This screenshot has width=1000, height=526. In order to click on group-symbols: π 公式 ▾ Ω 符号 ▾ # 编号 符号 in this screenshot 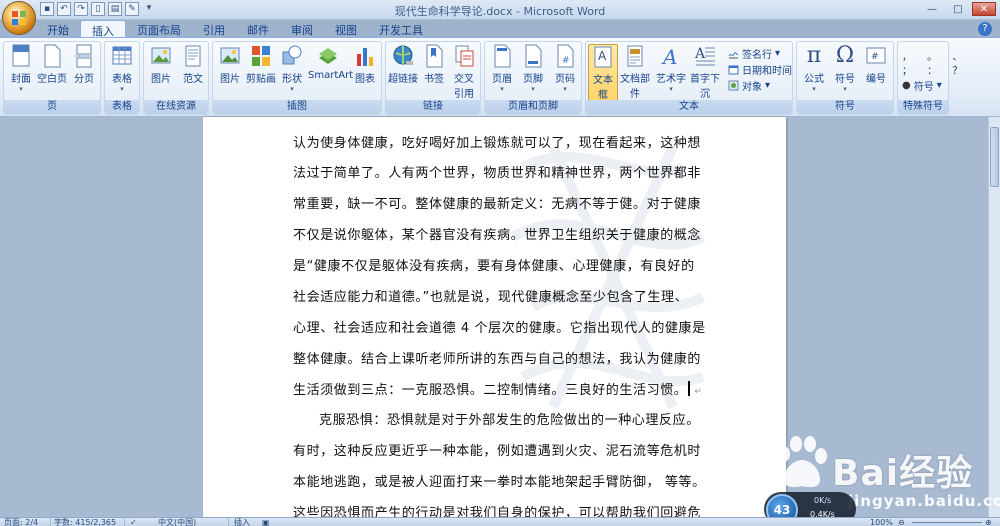, I will do `click(845, 78)`.